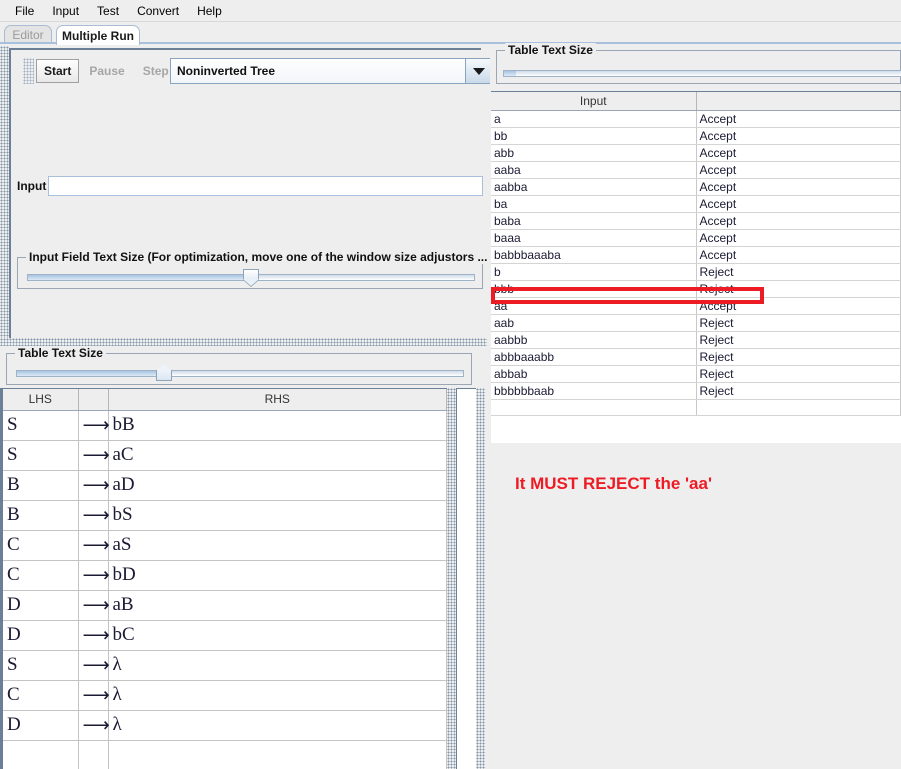  I want to click on table-row: D ⟶ λ, so click(225, 725).